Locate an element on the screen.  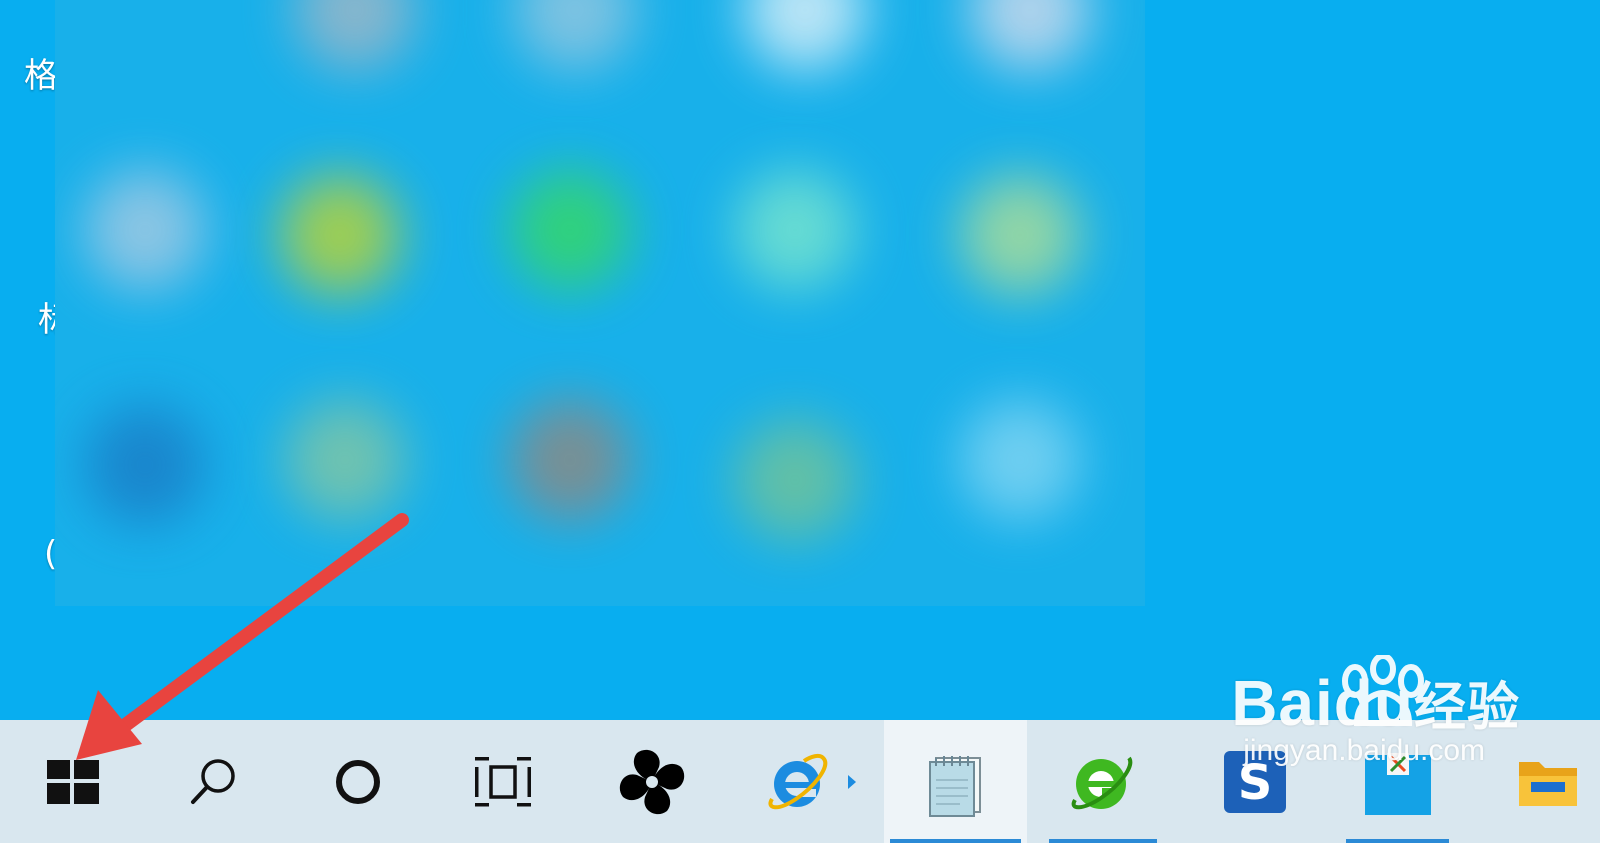
pinwheel-app-button is located at coordinates (652, 781).